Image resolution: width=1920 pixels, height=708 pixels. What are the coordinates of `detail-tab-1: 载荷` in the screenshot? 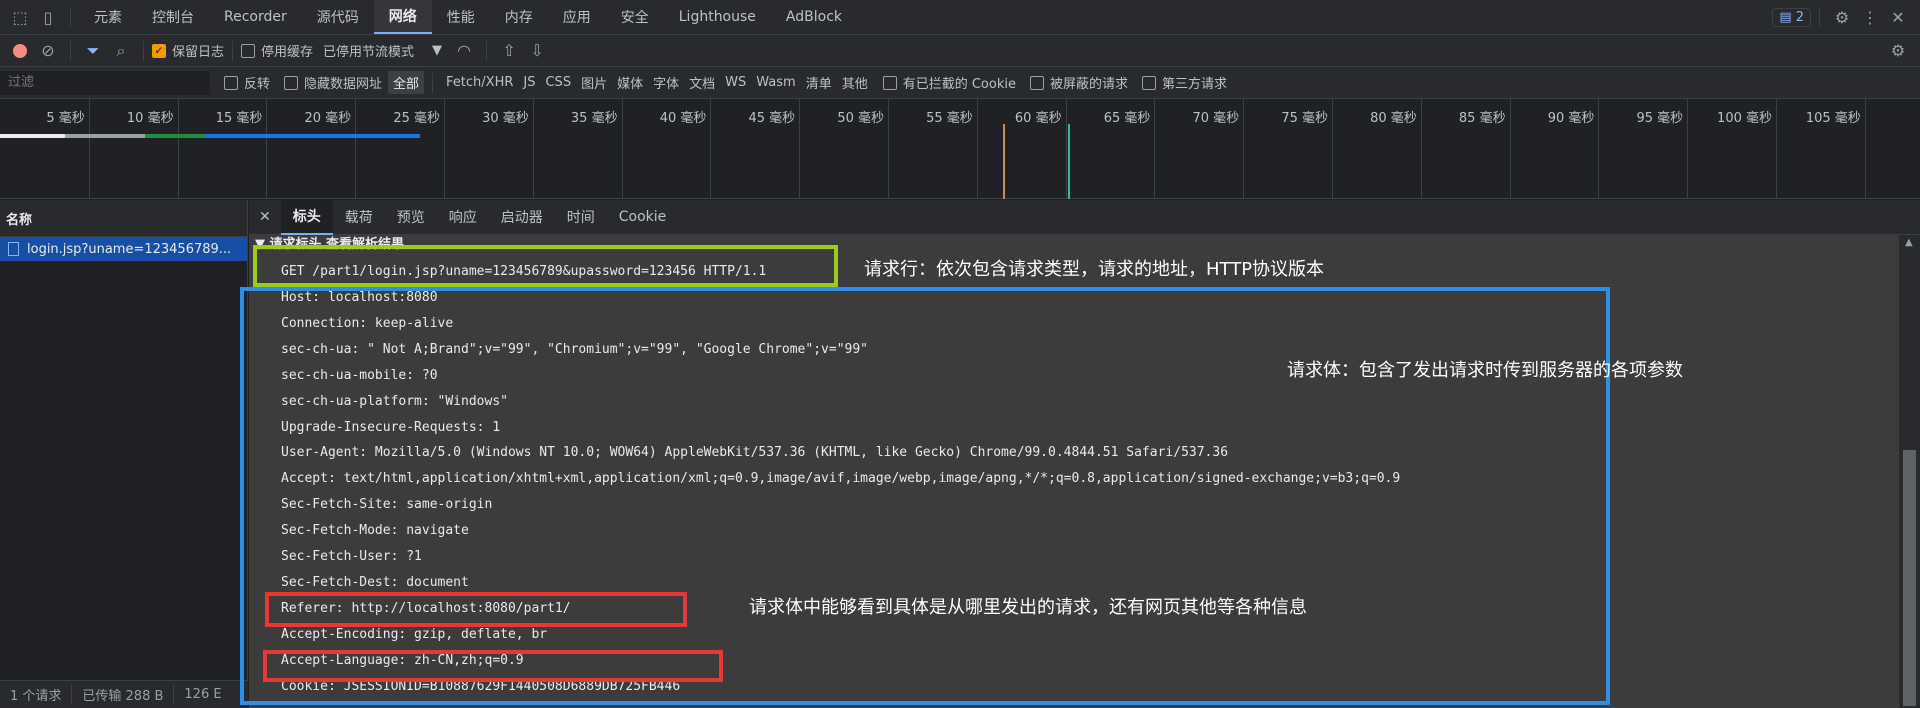 It's located at (359, 217).